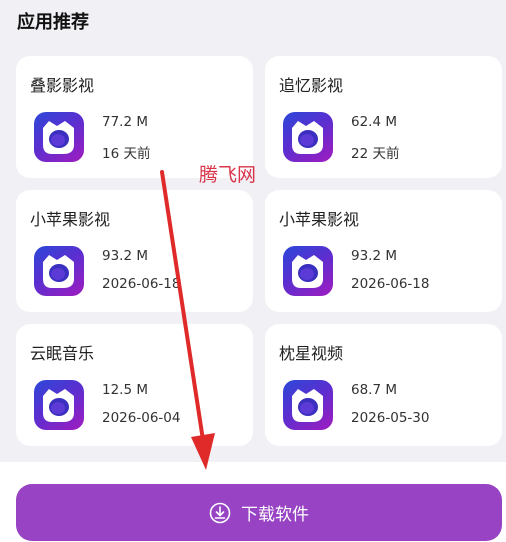 This screenshot has width=506, height=542. What do you see at coordinates (220, 513) in the screenshot?
I see `download-icon` at bounding box center [220, 513].